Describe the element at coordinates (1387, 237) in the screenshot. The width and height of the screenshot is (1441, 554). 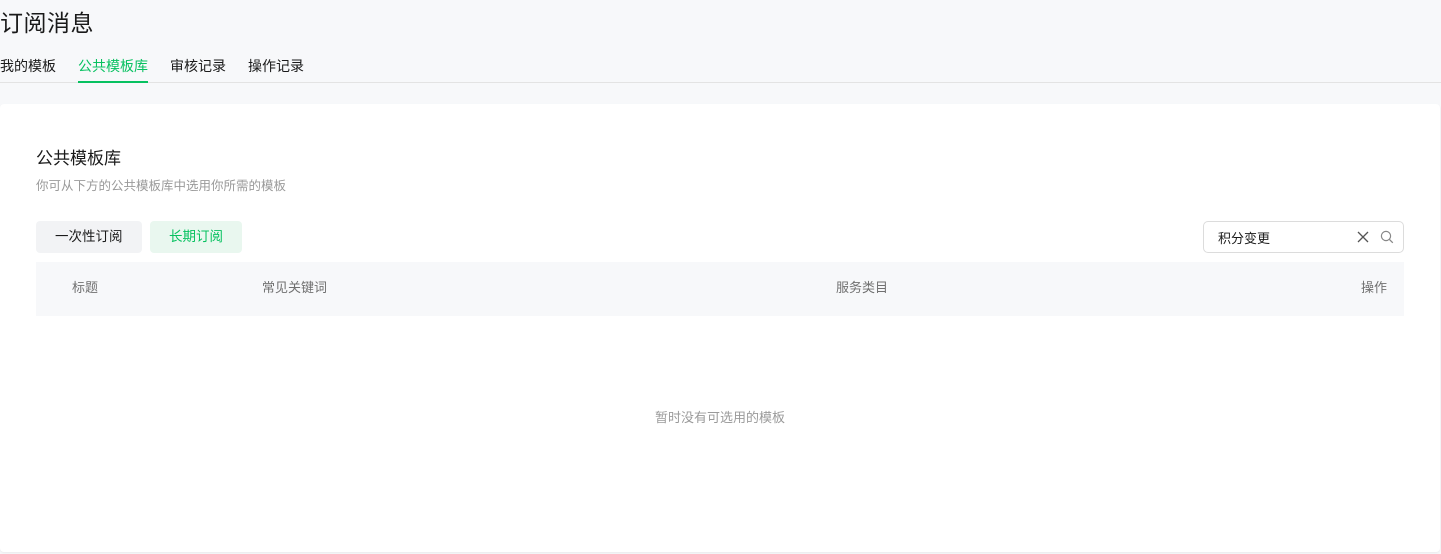
I see `search-icon` at that location.